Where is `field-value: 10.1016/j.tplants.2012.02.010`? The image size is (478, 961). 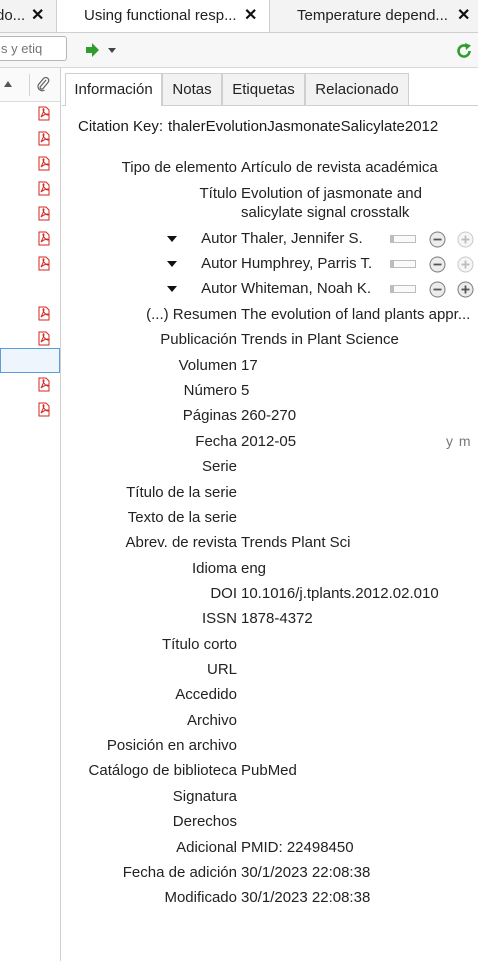 field-value: 10.1016/j.tplants.2012.02.010 is located at coordinates (357, 593).